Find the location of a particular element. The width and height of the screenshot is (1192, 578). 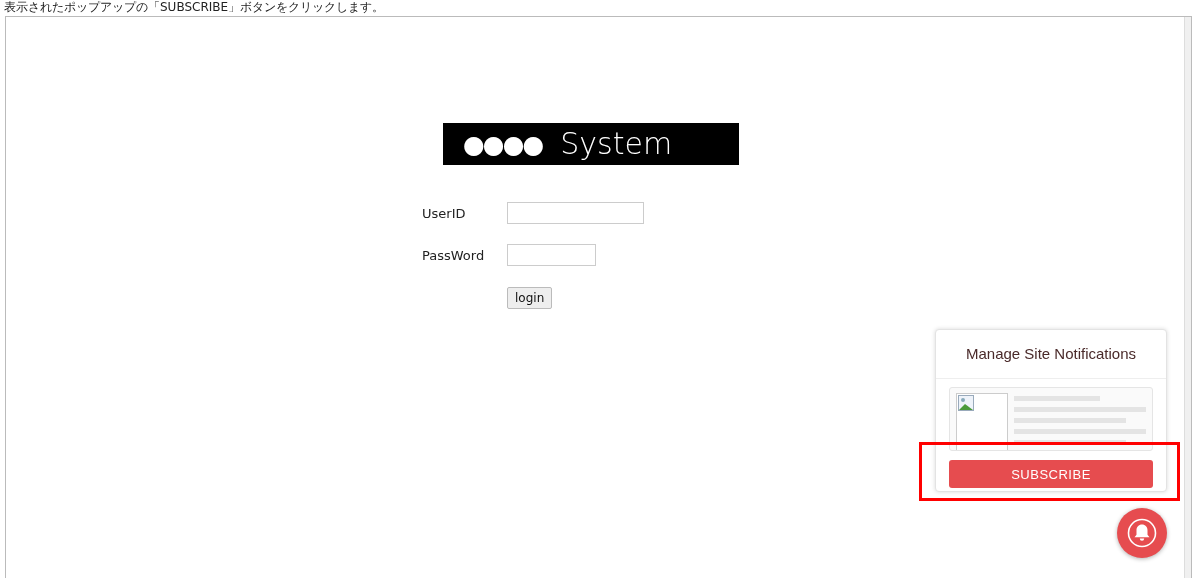

field-label: PassWord is located at coordinates (454, 255).